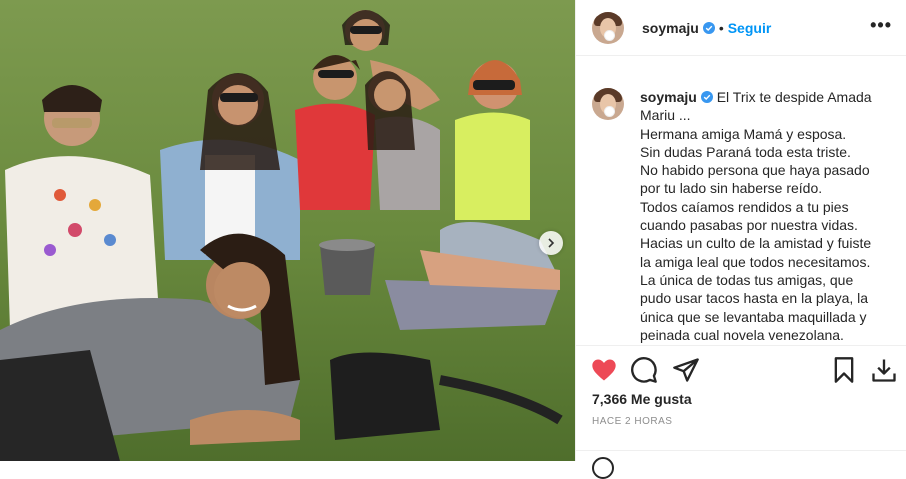 This screenshot has width=906, height=479. What do you see at coordinates (731, 188) in the screenshot?
I see `caption-line: por tu lado sin haberse reído.` at bounding box center [731, 188].